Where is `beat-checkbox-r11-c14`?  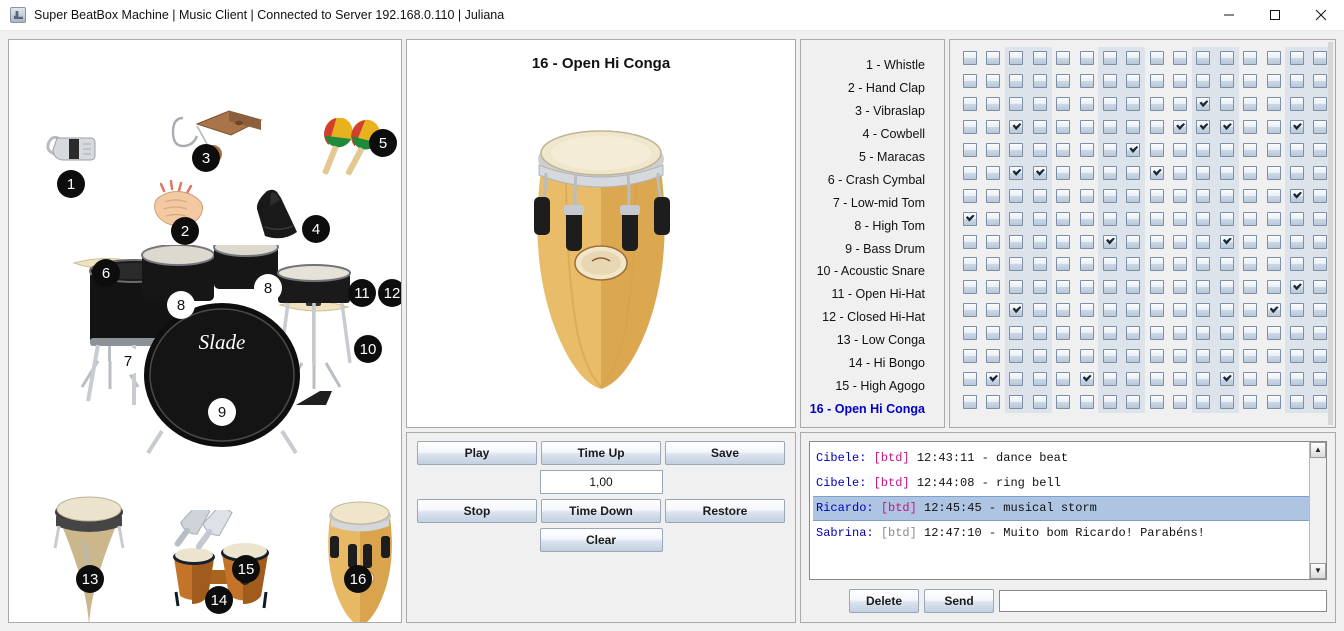
beat-checkbox-r11-c14 is located at coordinates (1273, 287).